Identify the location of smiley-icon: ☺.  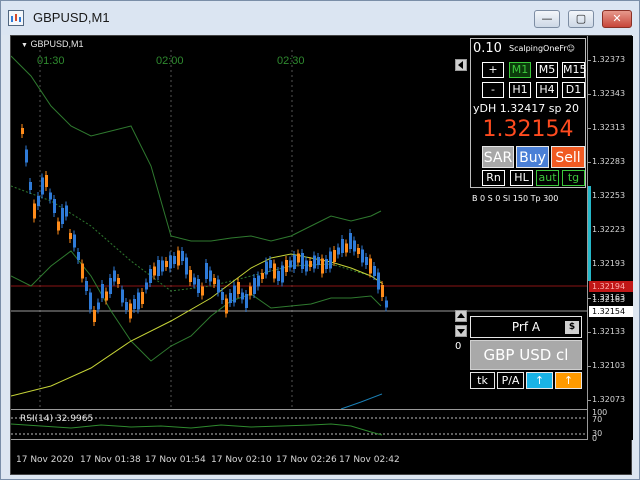
(570, 48).